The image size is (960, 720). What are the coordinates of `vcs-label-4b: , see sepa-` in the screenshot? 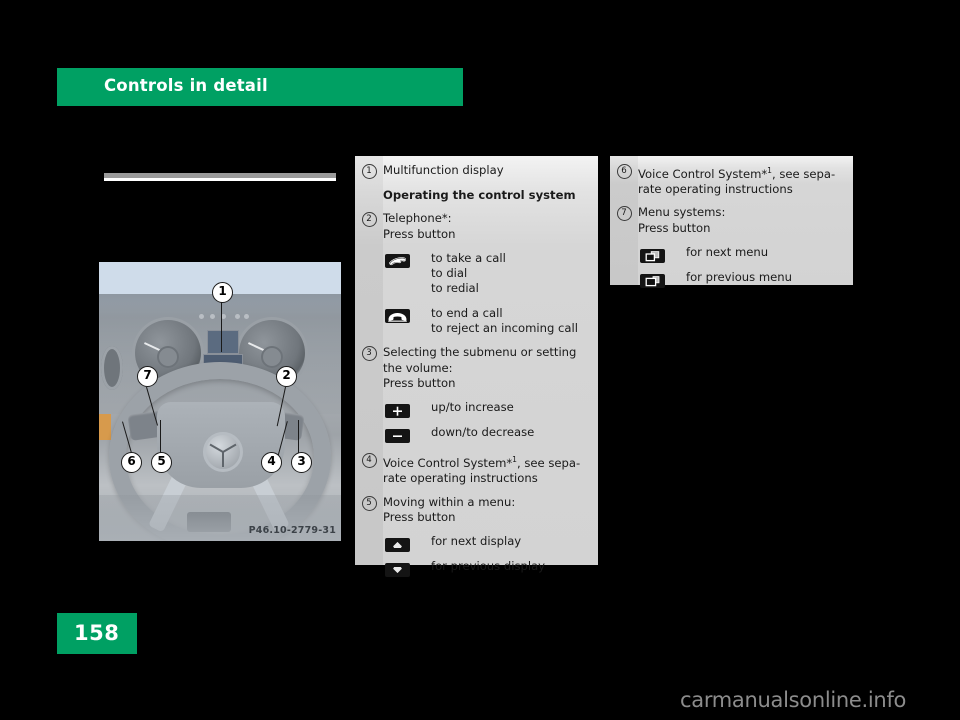 It's located at (549, 463).